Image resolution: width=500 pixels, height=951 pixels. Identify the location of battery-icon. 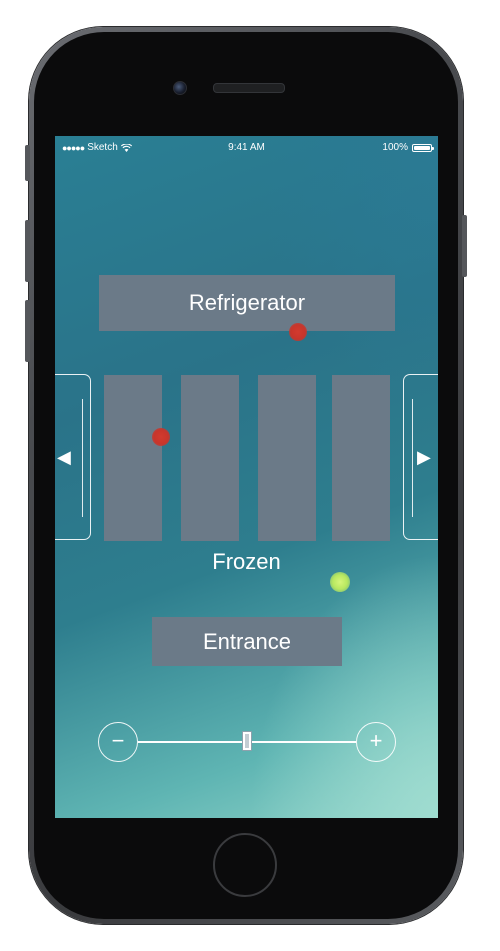
(423, 147).